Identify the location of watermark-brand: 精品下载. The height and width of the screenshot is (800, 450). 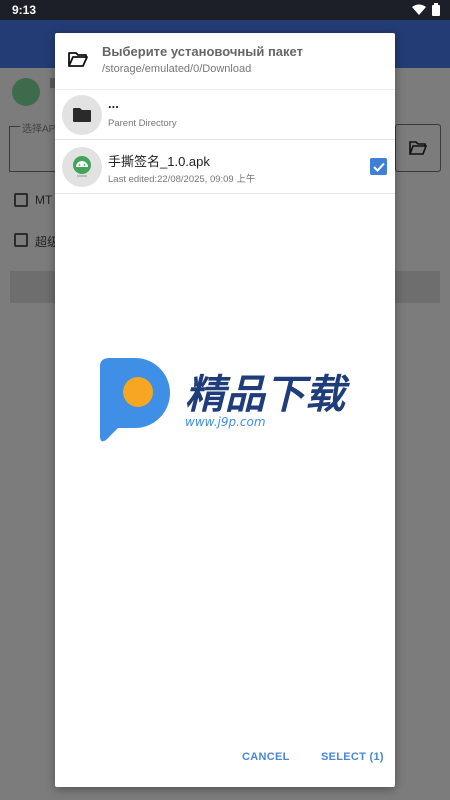
(267, 395).